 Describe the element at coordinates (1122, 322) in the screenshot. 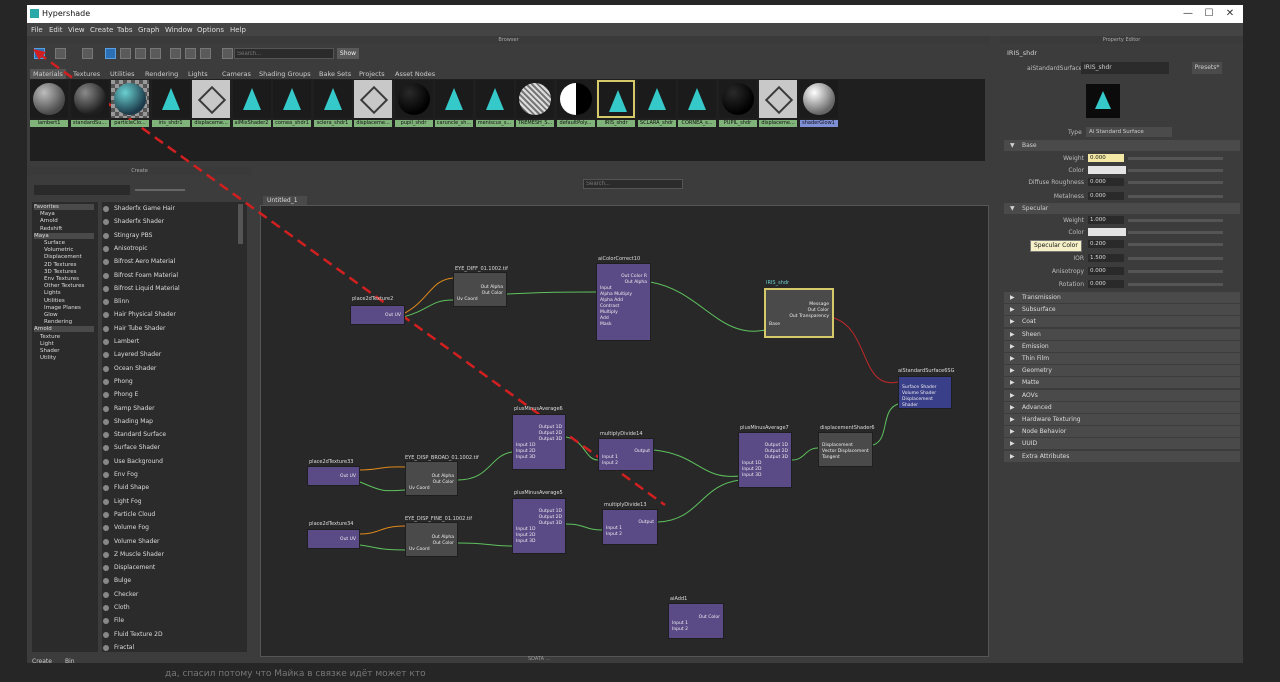

I see `section-header: ▶ Coat` at that location.